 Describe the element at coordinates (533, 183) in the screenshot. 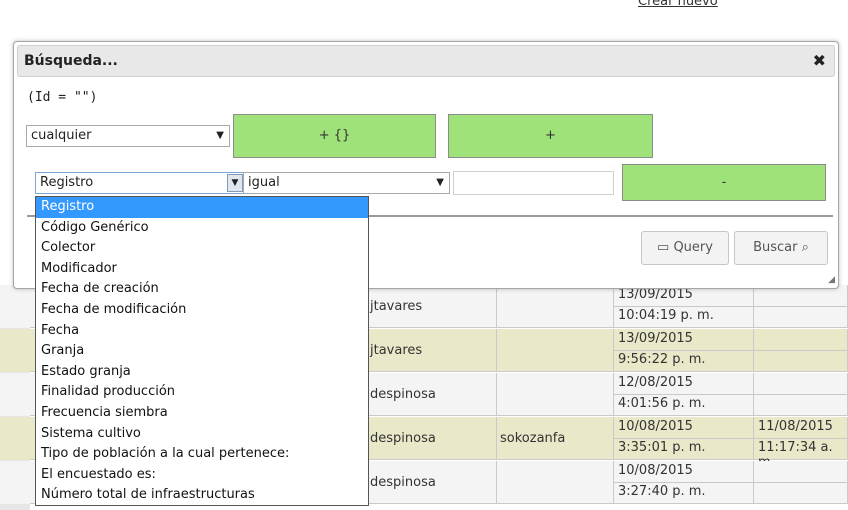

I see `condition-value-input` at that location.